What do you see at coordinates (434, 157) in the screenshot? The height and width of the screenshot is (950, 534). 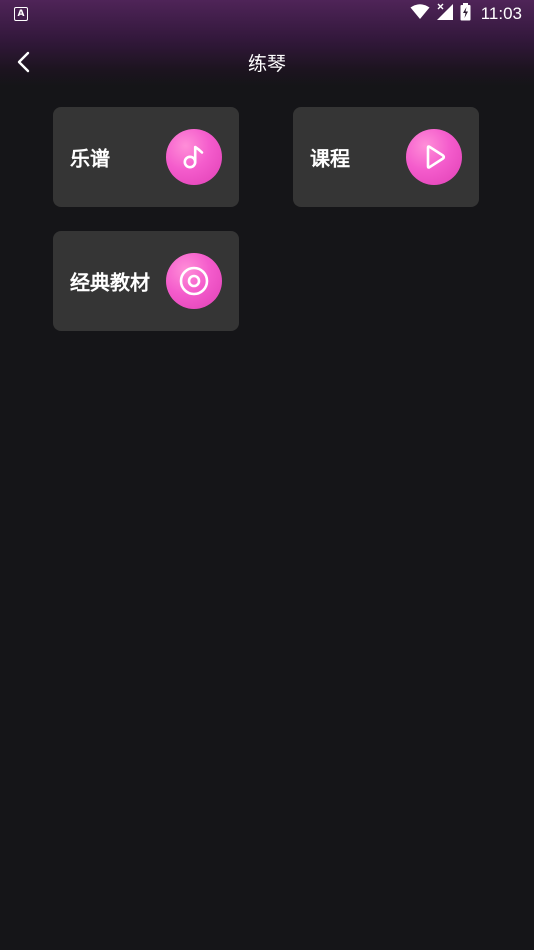 I see `play-icon` at bounding box center [434, 157].